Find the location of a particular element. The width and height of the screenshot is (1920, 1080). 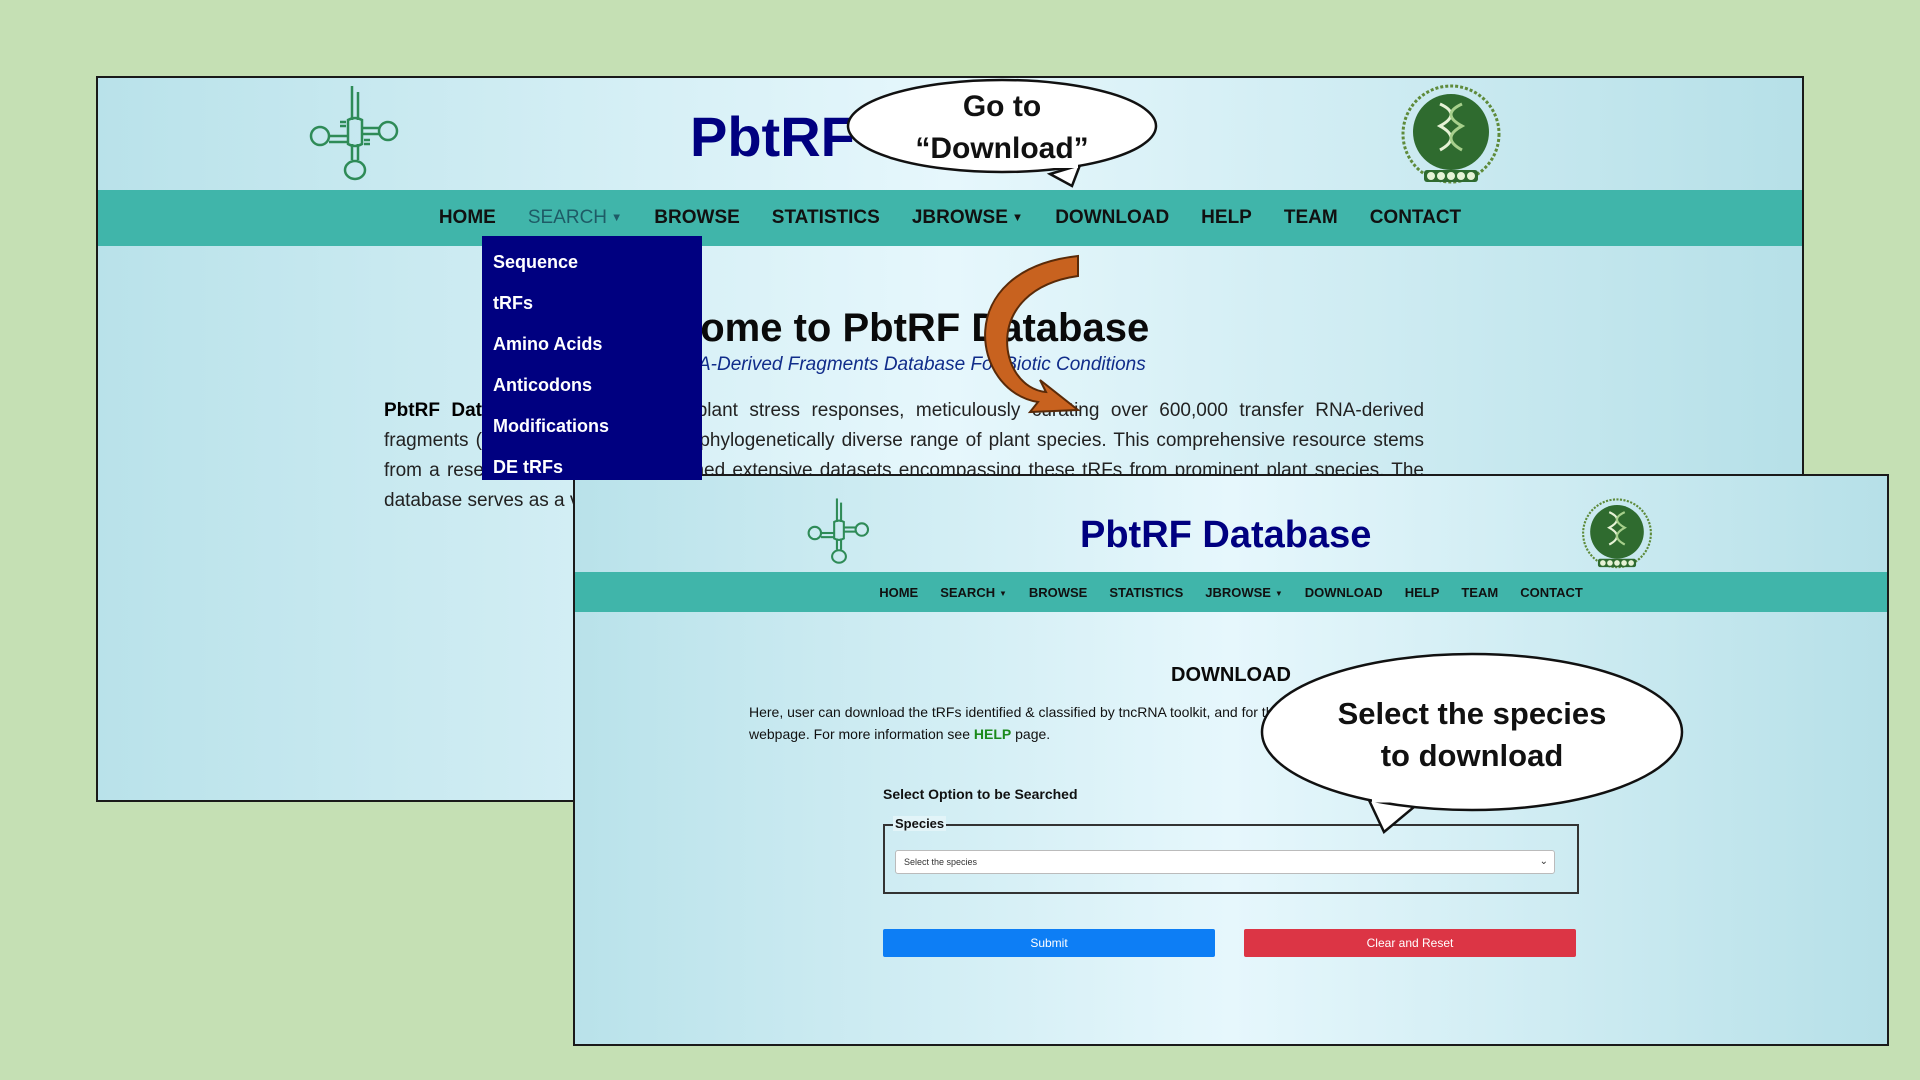

dropdown-item-amino-acids: Amino Acids is located at coordinates (592, 344).